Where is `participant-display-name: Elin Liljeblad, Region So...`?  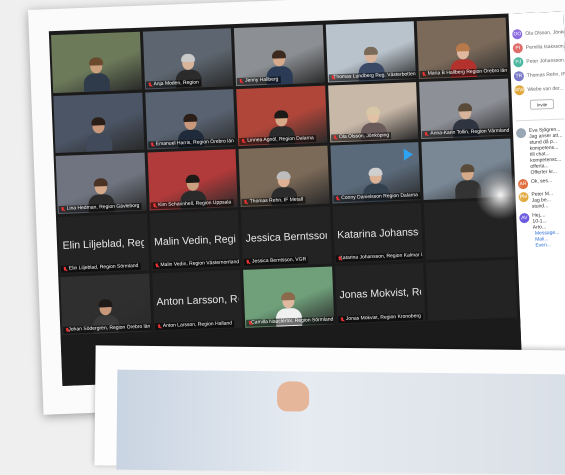 participant-display-name: Elin Liljeblad, Region So... is located at coordinates (103, 243).